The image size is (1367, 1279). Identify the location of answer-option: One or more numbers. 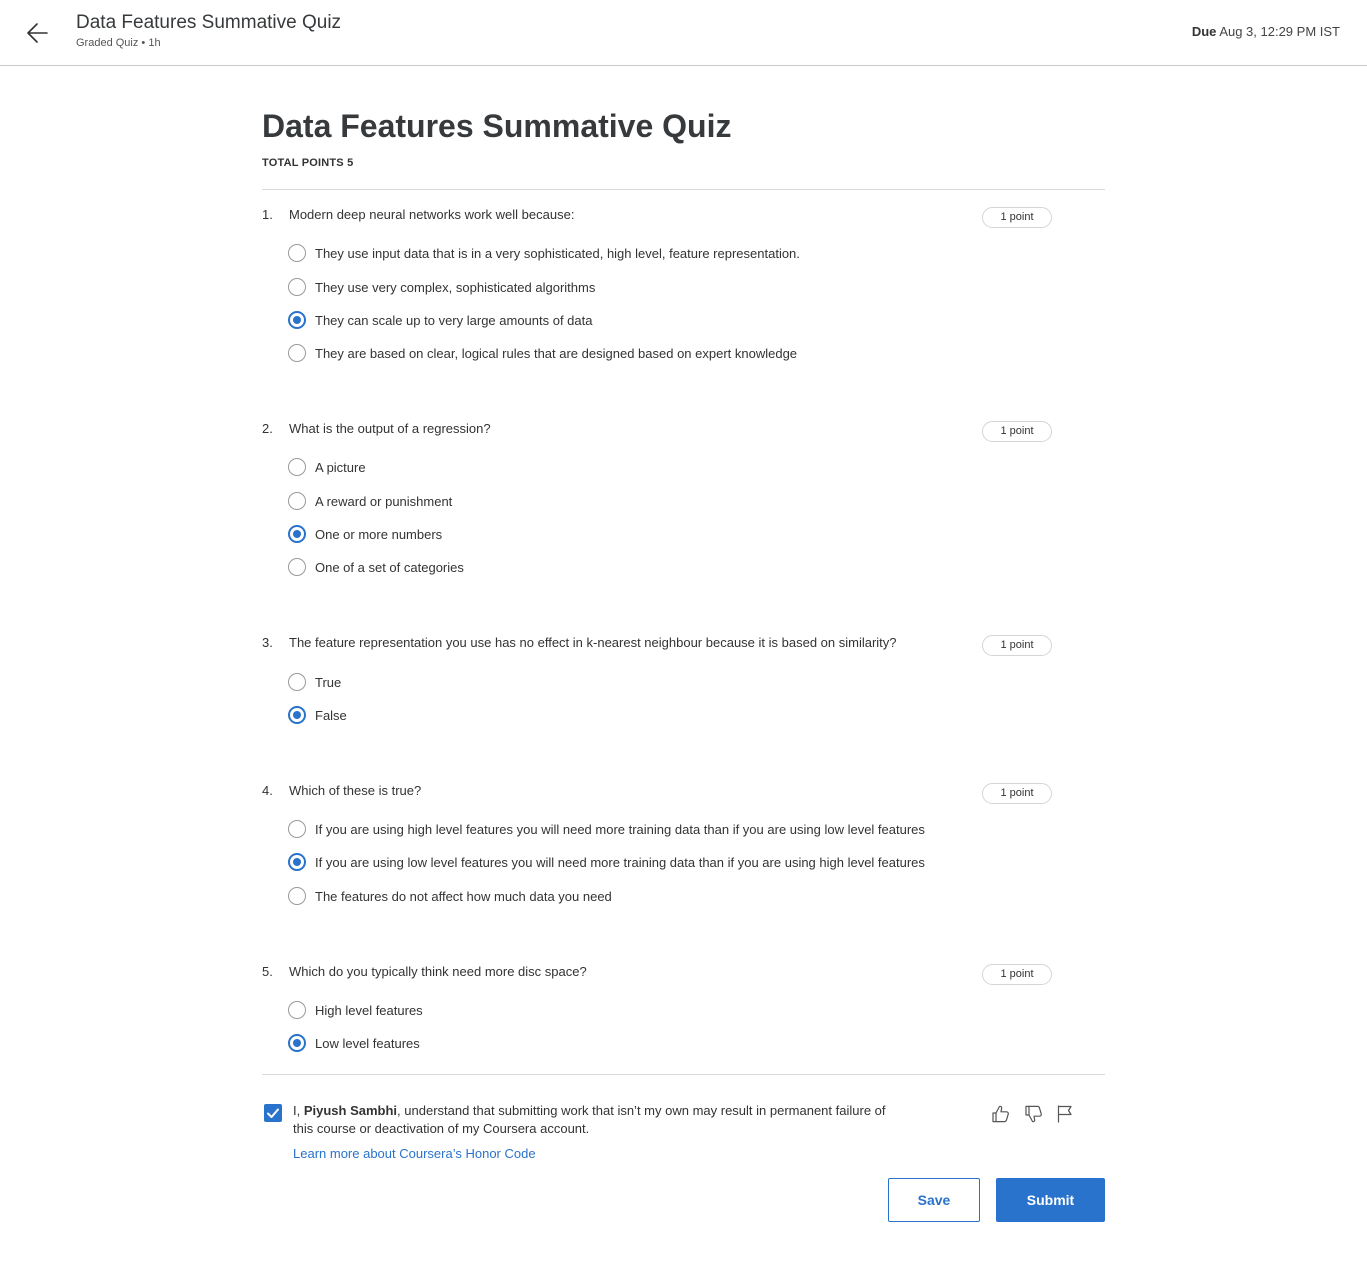
(365, 534).